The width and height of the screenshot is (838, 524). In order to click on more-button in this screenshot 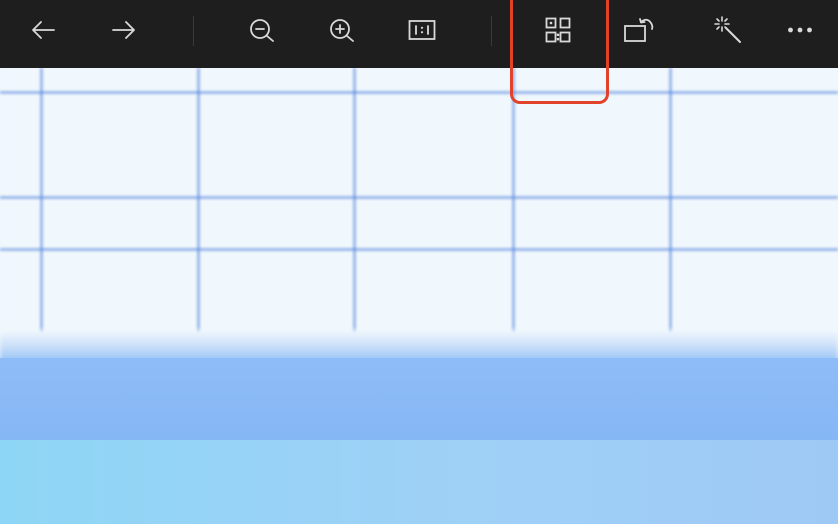, I will do `click(800, 30)`.